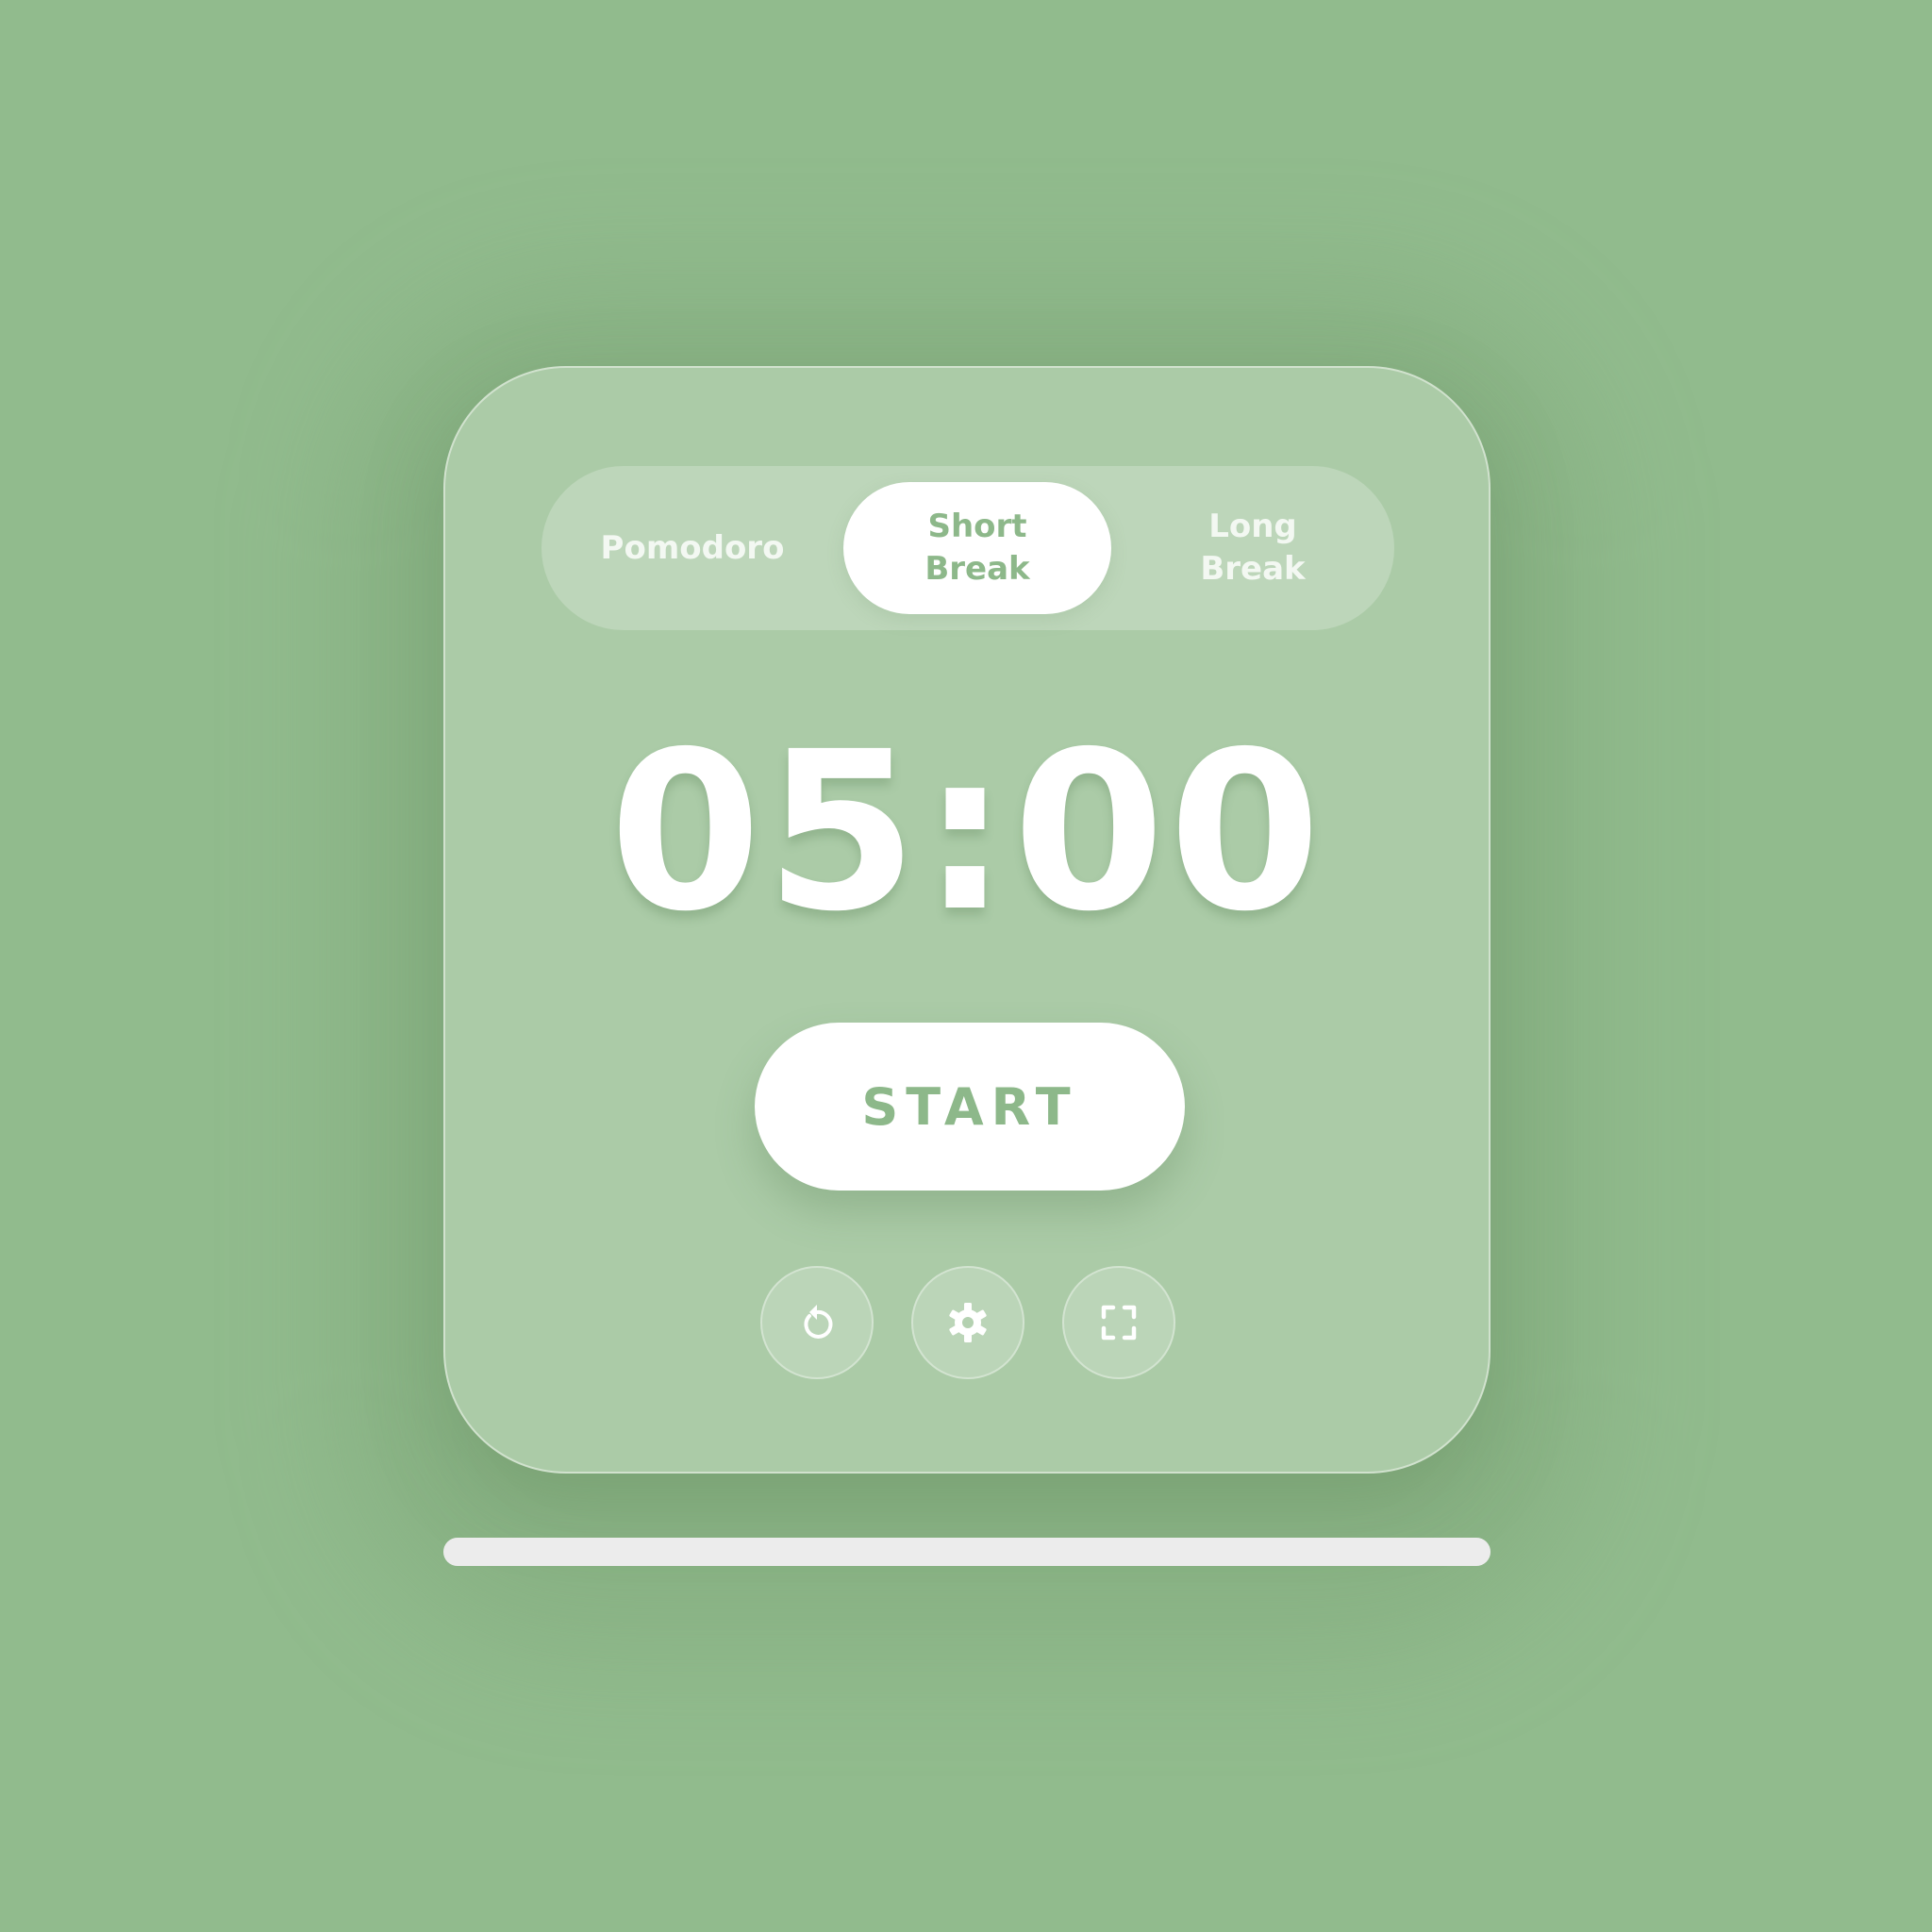 The image size is (1932, 1932). I want to click on tab-pomodoro-label: Pomodoro, so click(692, 547).